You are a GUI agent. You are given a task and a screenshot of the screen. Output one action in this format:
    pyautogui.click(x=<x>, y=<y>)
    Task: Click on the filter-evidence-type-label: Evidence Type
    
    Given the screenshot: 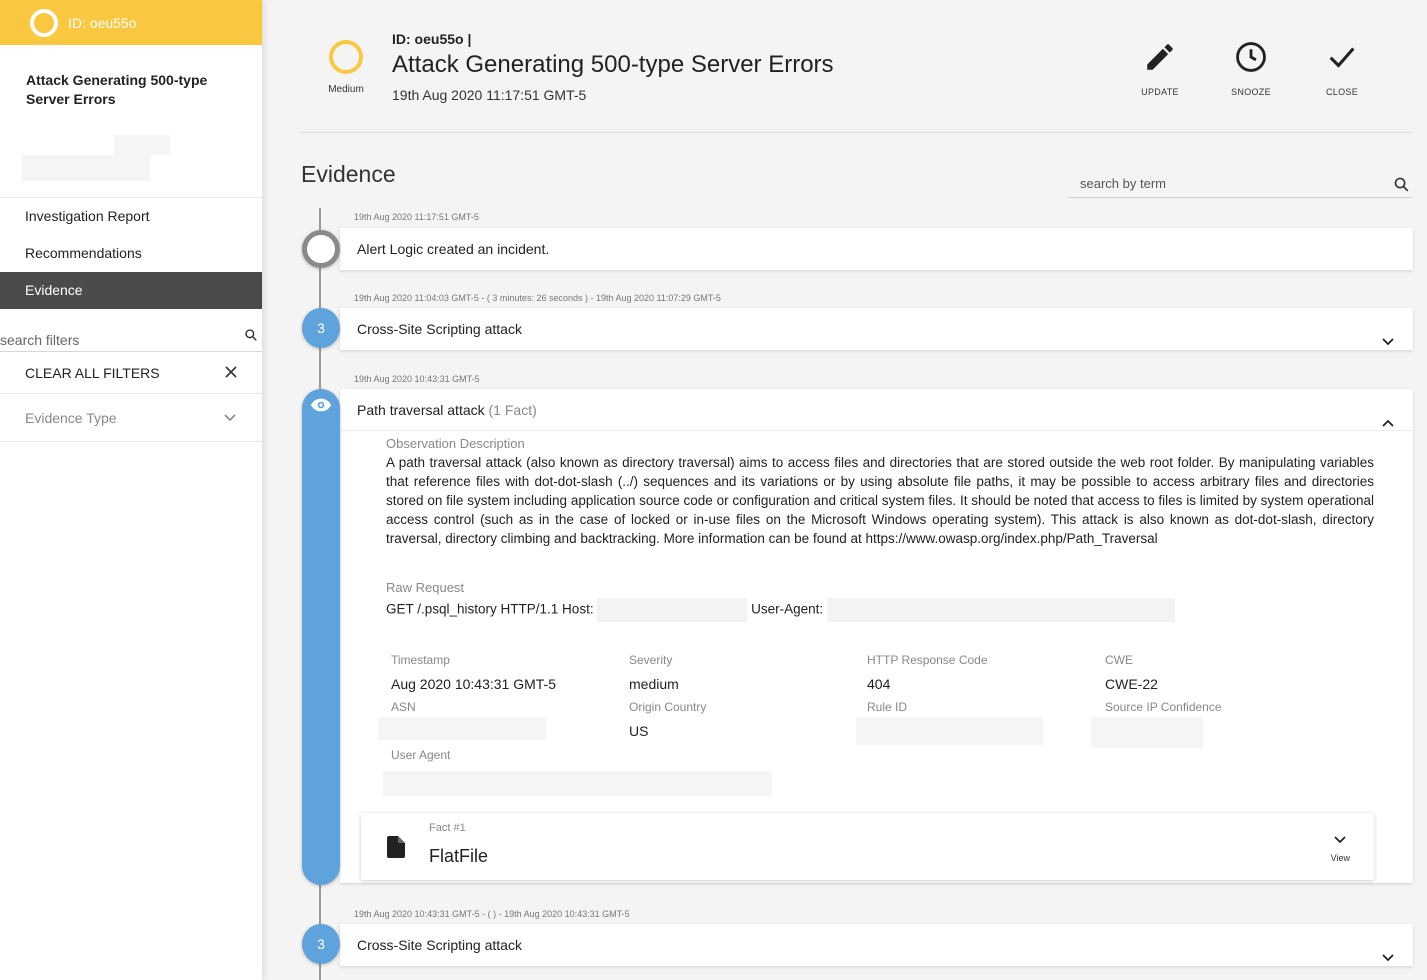 What is the action you would take?
    pyautogui.click(x=71, y=417)
    